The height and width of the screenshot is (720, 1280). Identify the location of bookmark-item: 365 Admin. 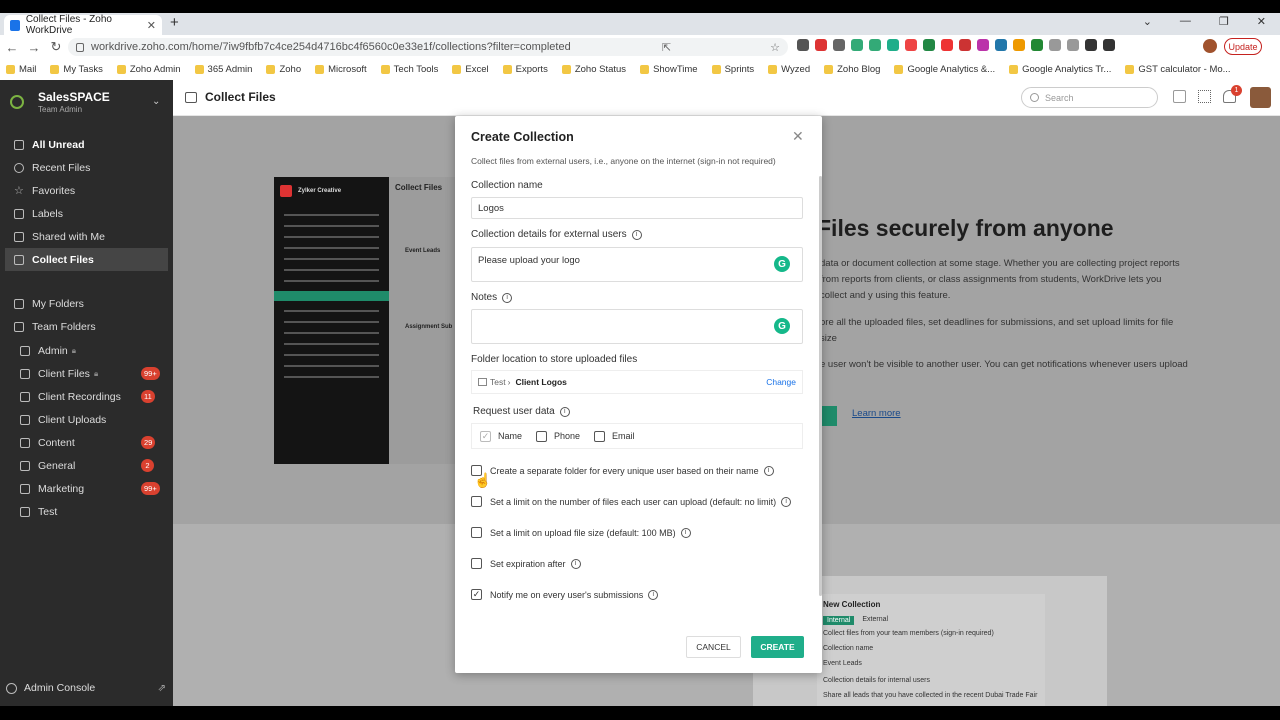
(223, 69).